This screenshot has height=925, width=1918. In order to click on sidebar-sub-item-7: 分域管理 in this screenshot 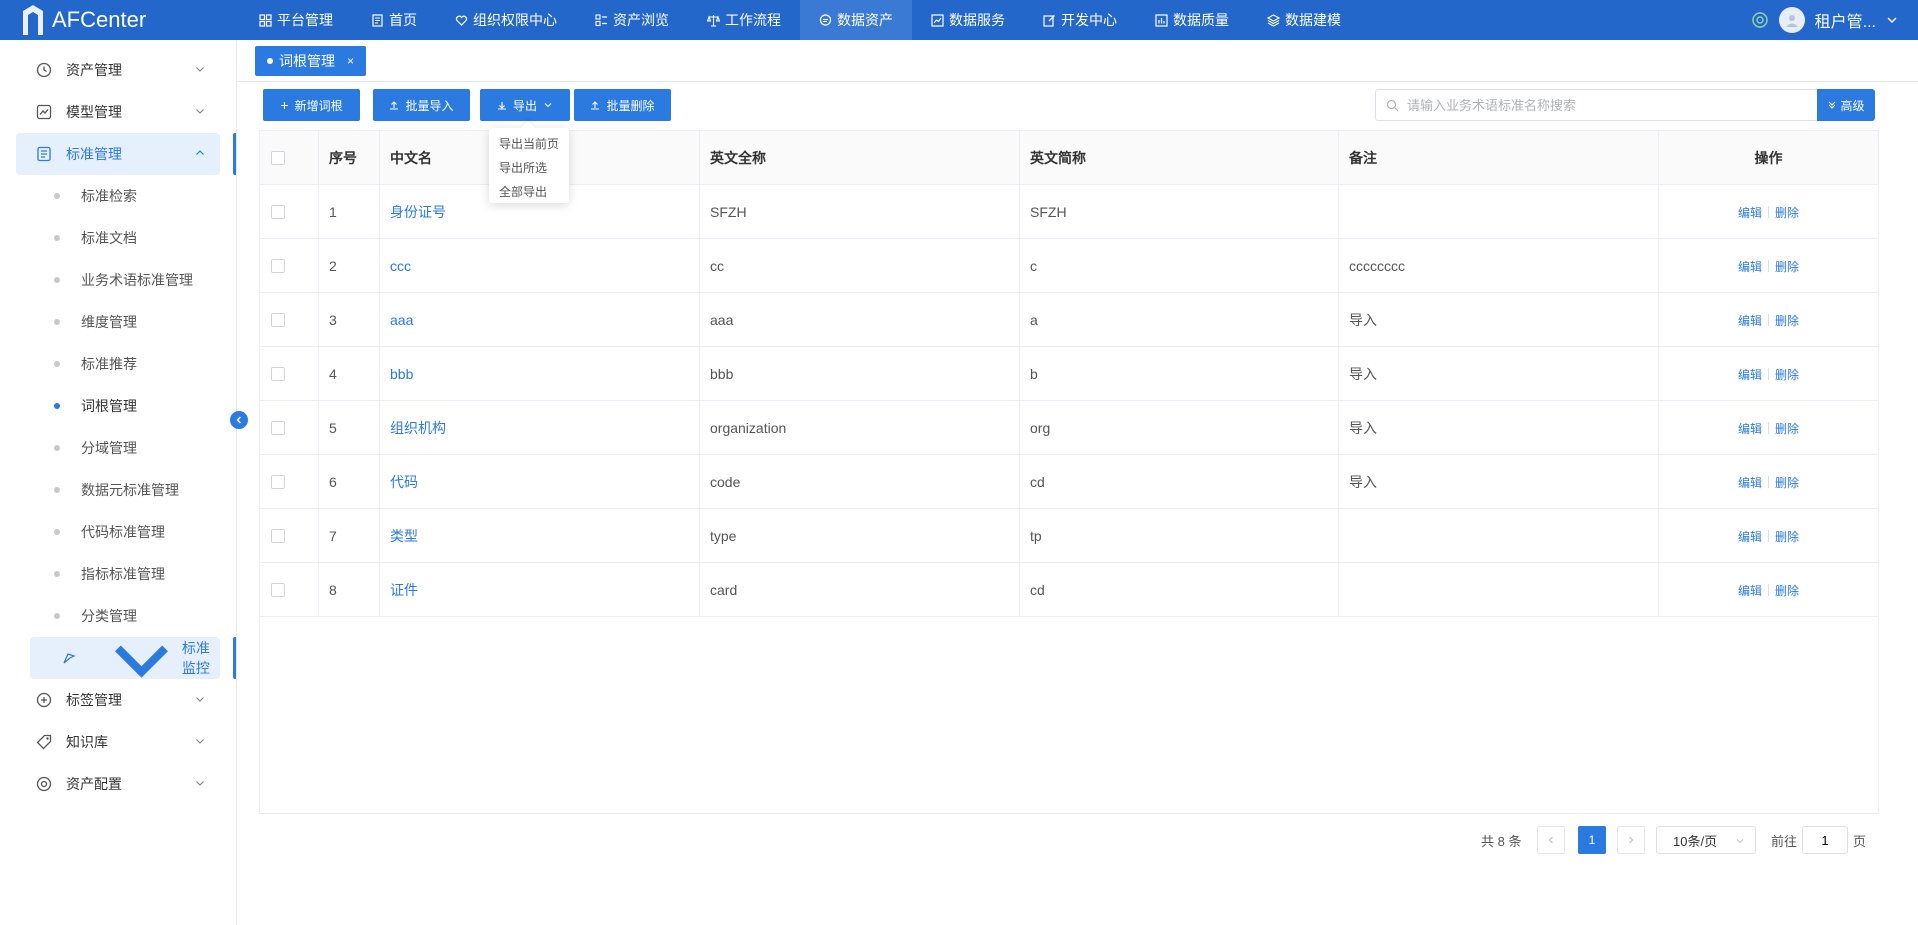, I will do `click(125, 448)`.